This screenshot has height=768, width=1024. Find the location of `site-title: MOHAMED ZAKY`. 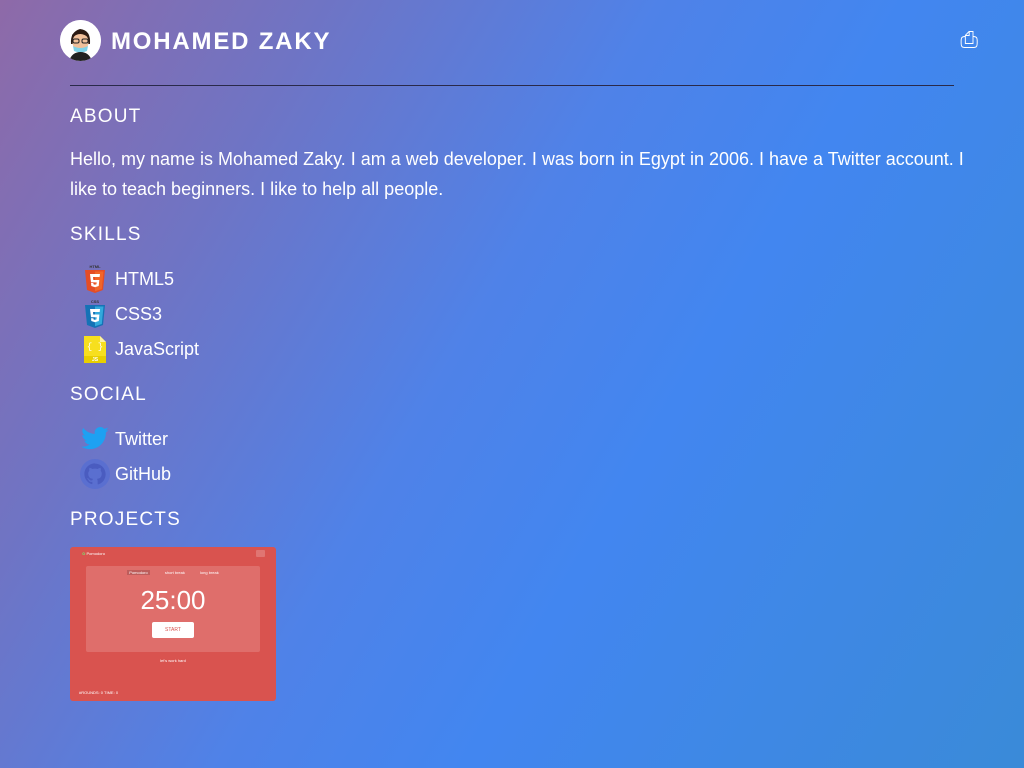

site-title: MOHAMED ZAKY is located at coordinates (221, 42).